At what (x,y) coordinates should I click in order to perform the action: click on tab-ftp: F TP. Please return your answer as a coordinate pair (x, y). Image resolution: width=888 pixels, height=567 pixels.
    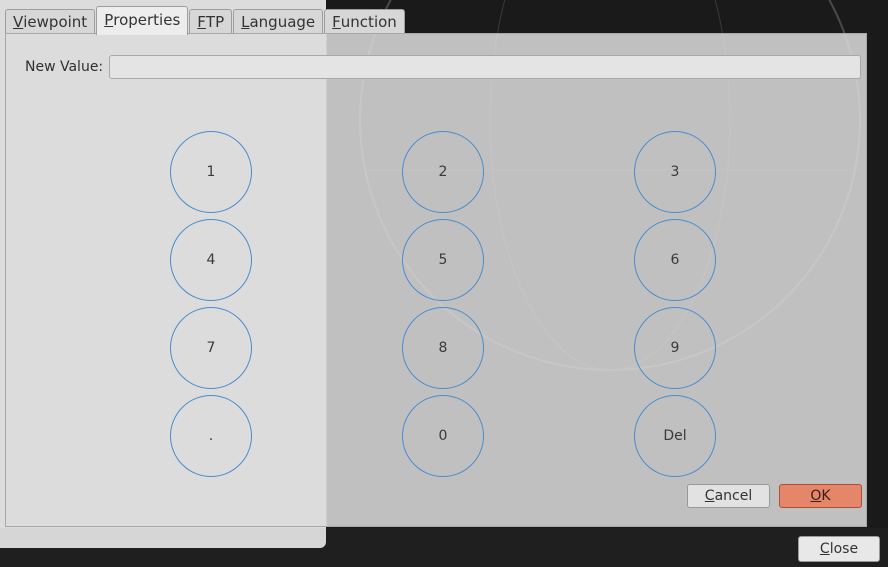
    Looking at the image, I should click on (211, 21).